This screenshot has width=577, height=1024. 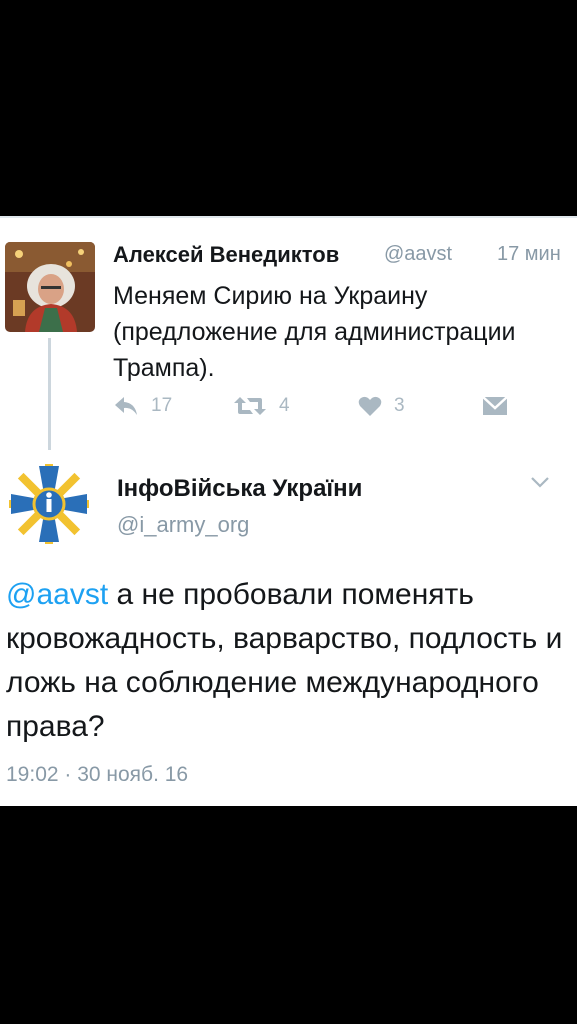 I want to click on reply-count: 17, so click(x=162, y=405).